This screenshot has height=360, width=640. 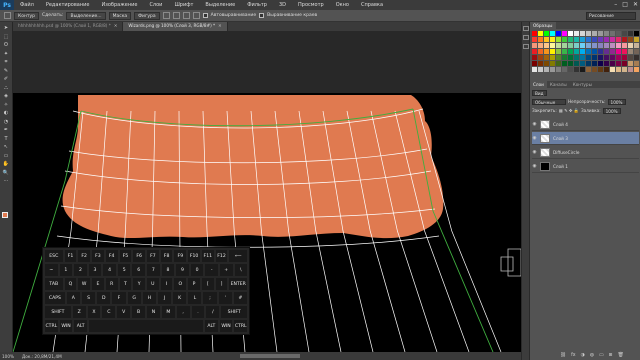 What do you see at coordinates (197, 270) in the screenshot?
I see `keyboard-key: 0` at bounding box center [197, 270].